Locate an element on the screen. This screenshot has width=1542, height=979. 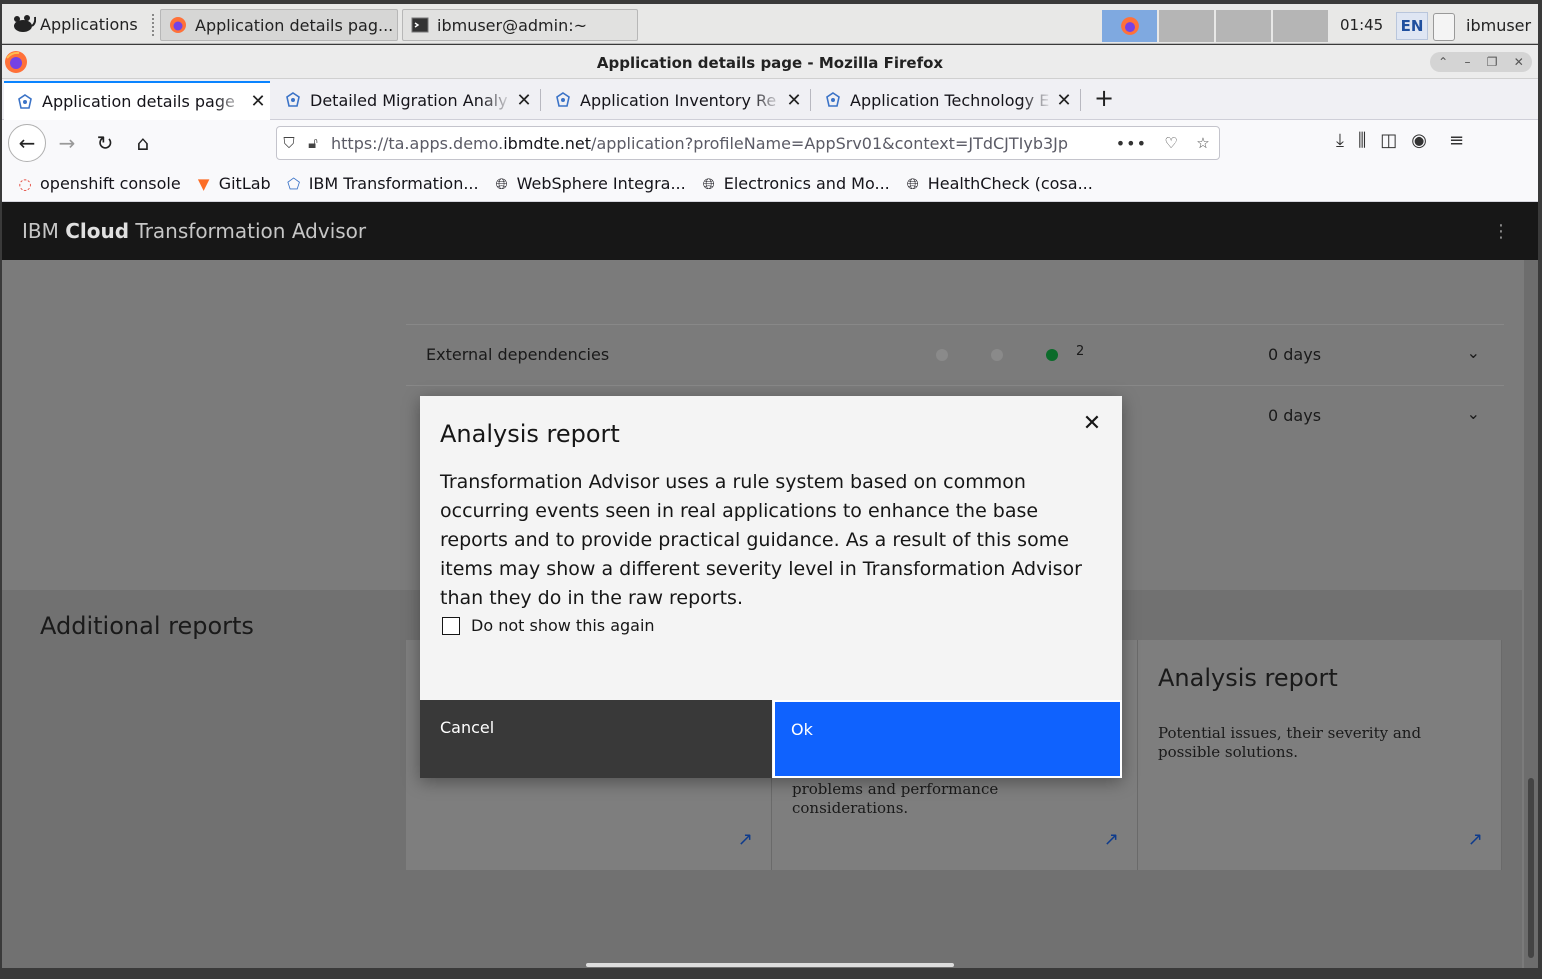
effort-days: 0 days is located at coordinates (1295, 354).